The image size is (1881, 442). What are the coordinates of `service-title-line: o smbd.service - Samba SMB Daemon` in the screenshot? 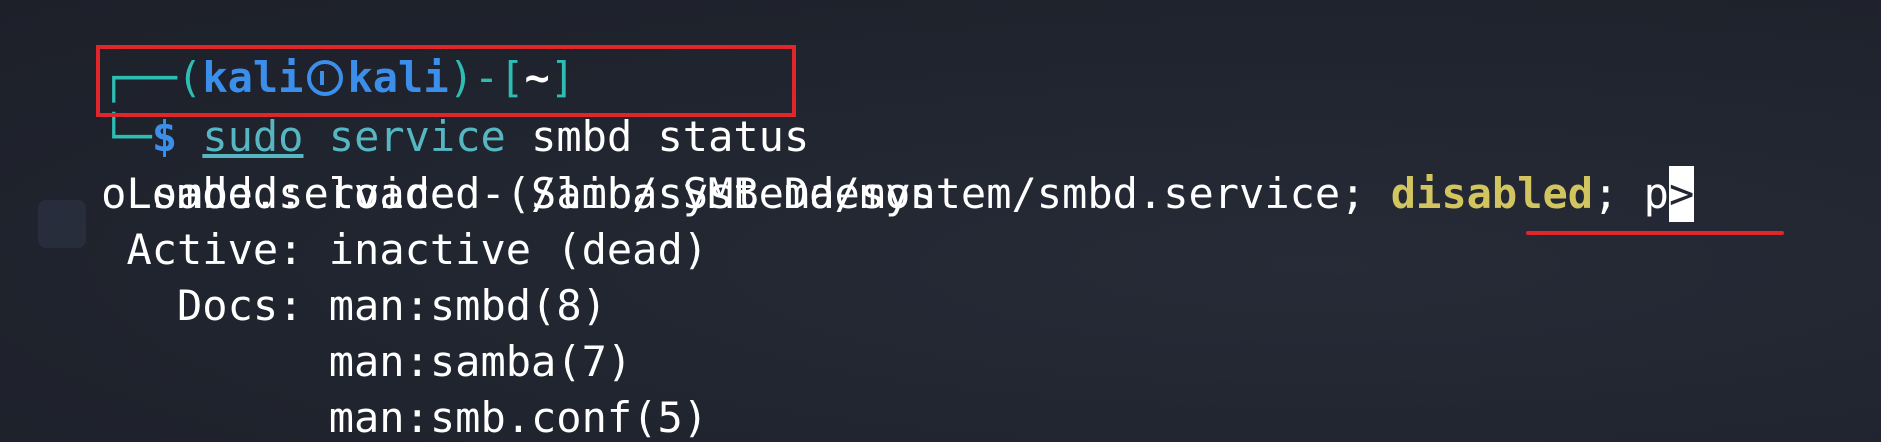 It's located at (467, 164).